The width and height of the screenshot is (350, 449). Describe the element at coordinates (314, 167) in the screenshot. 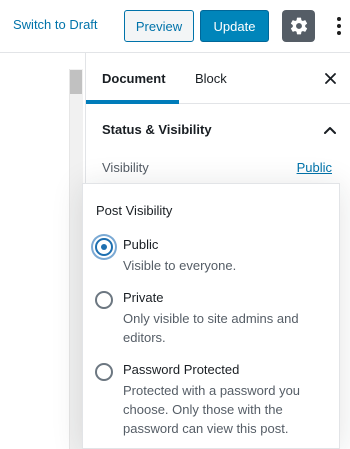

I see `visibility-toggle-link: Public` at that location.